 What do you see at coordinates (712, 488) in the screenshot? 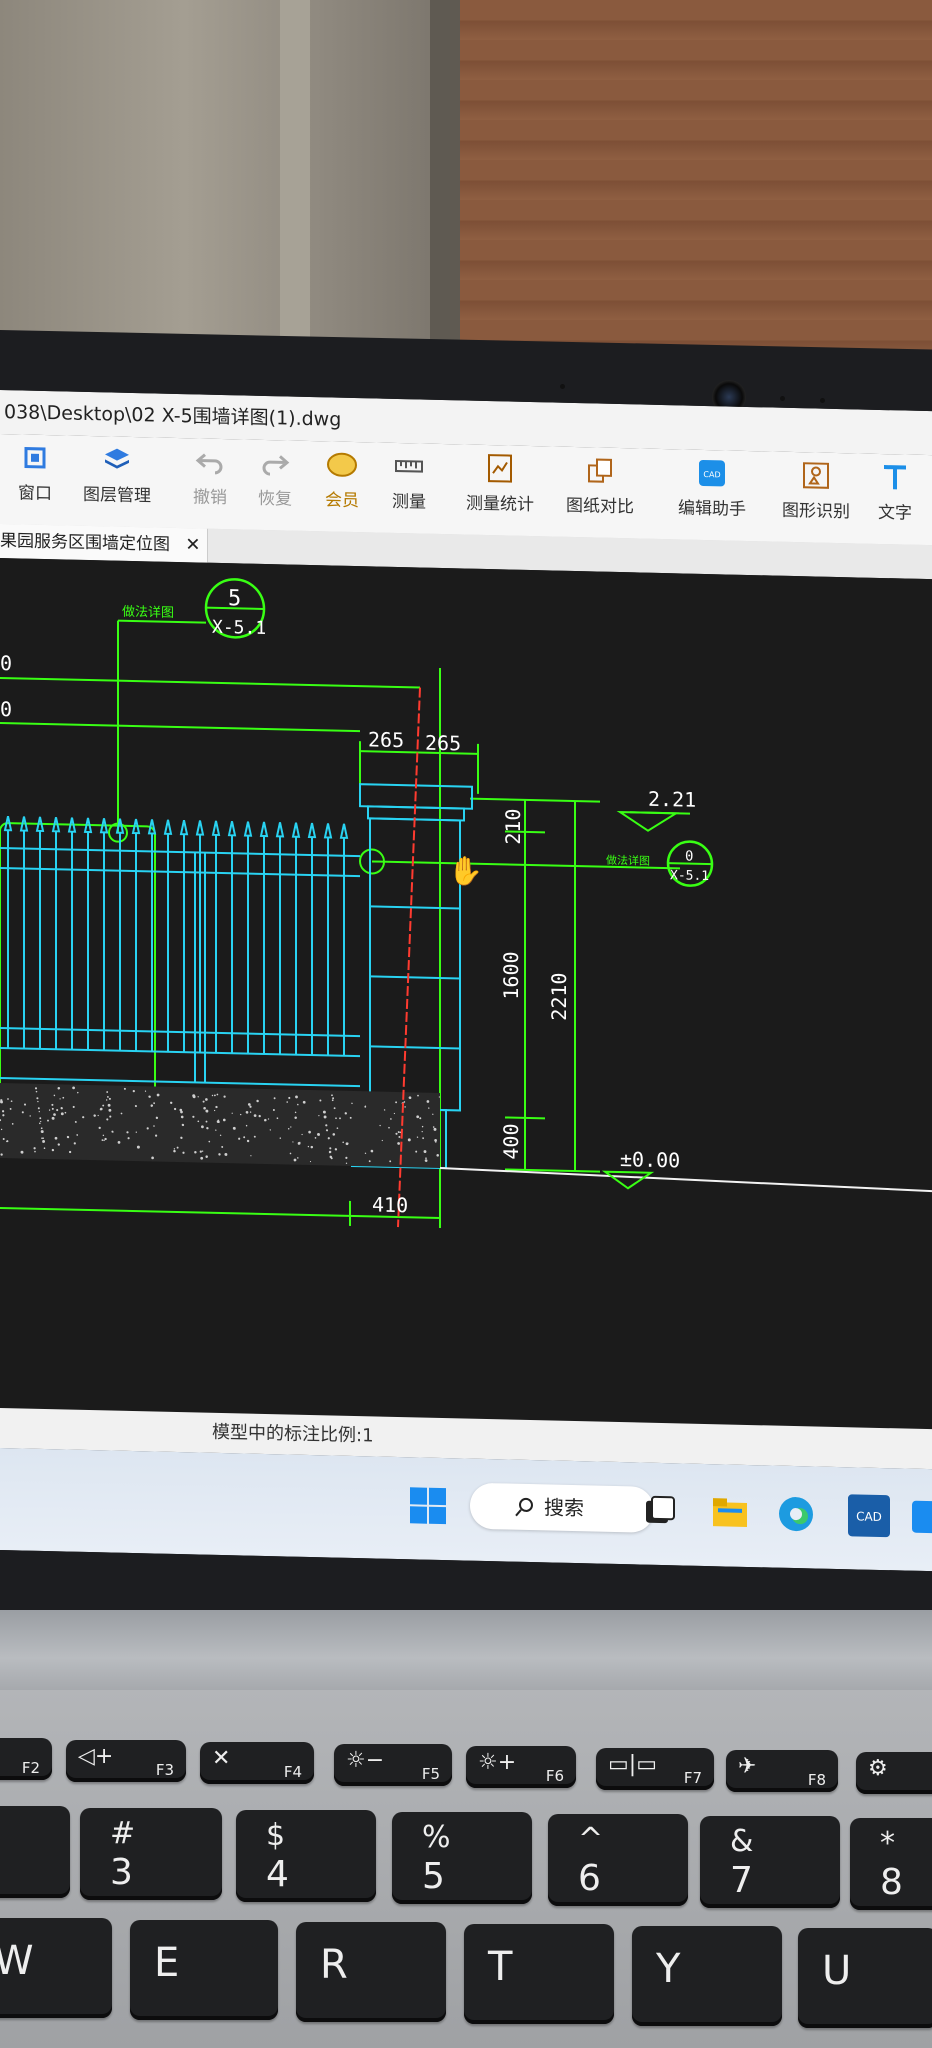
I see `edit-assistant-button: CAD 编辑助手` at bounding box center [712, 488].